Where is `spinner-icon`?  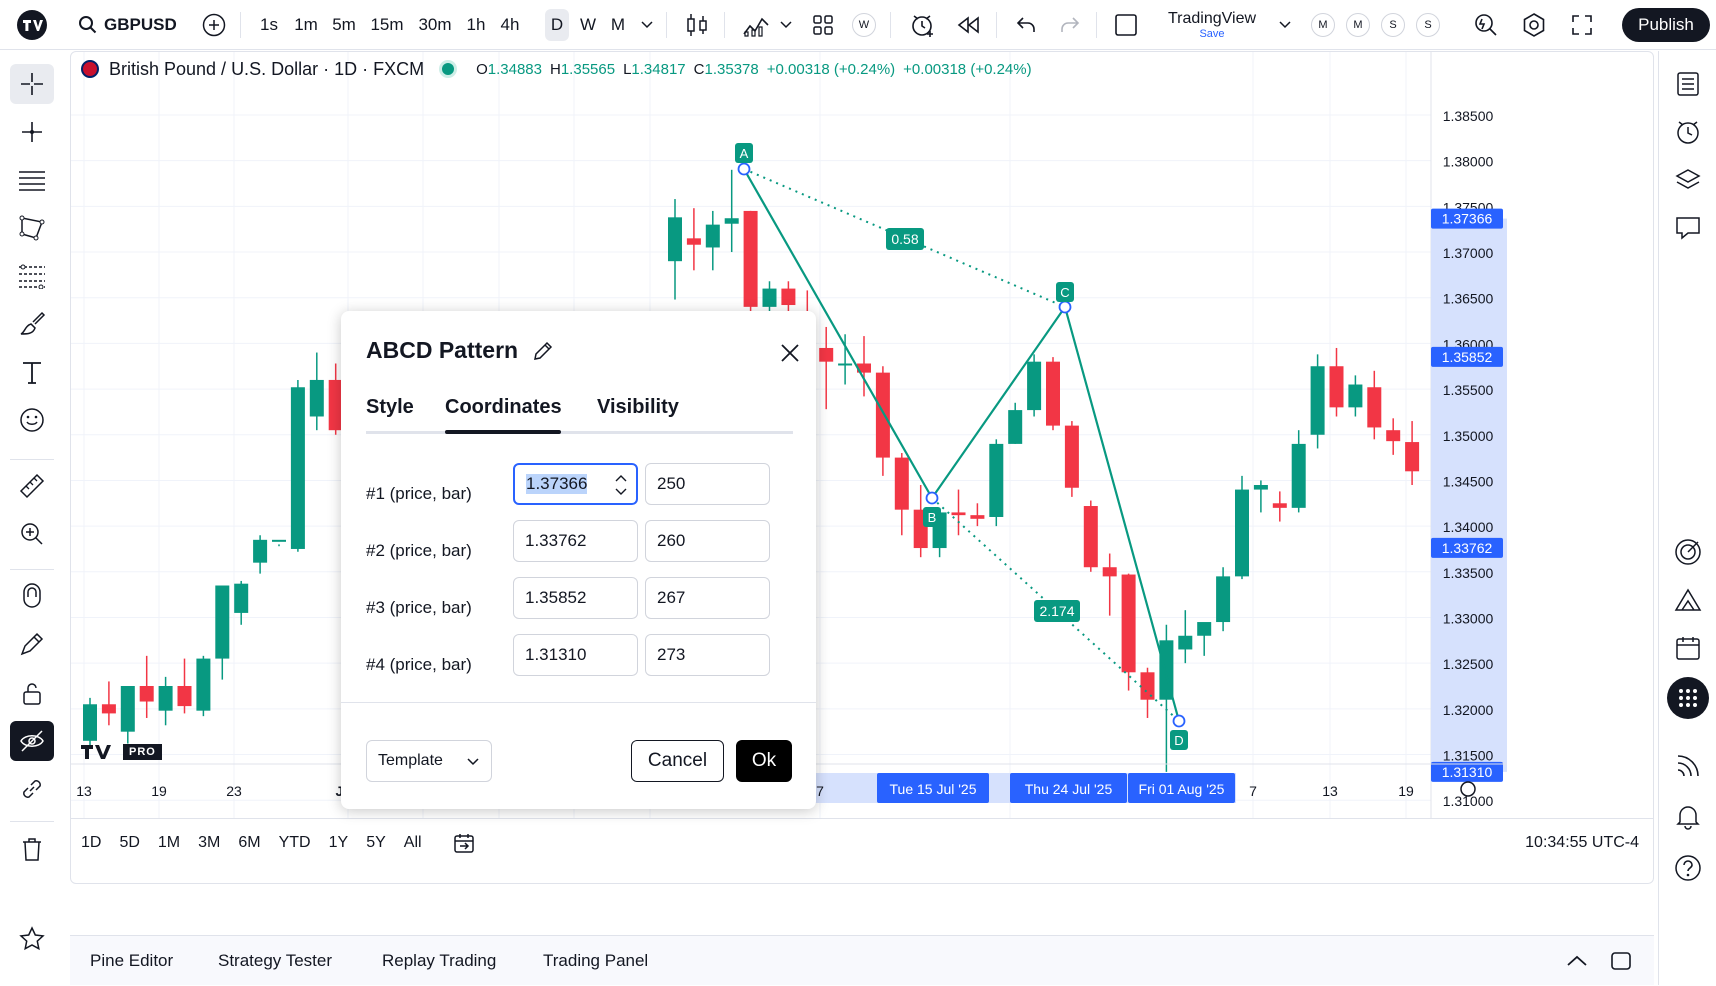 spinner-icon is located at coordinates (621, 485).